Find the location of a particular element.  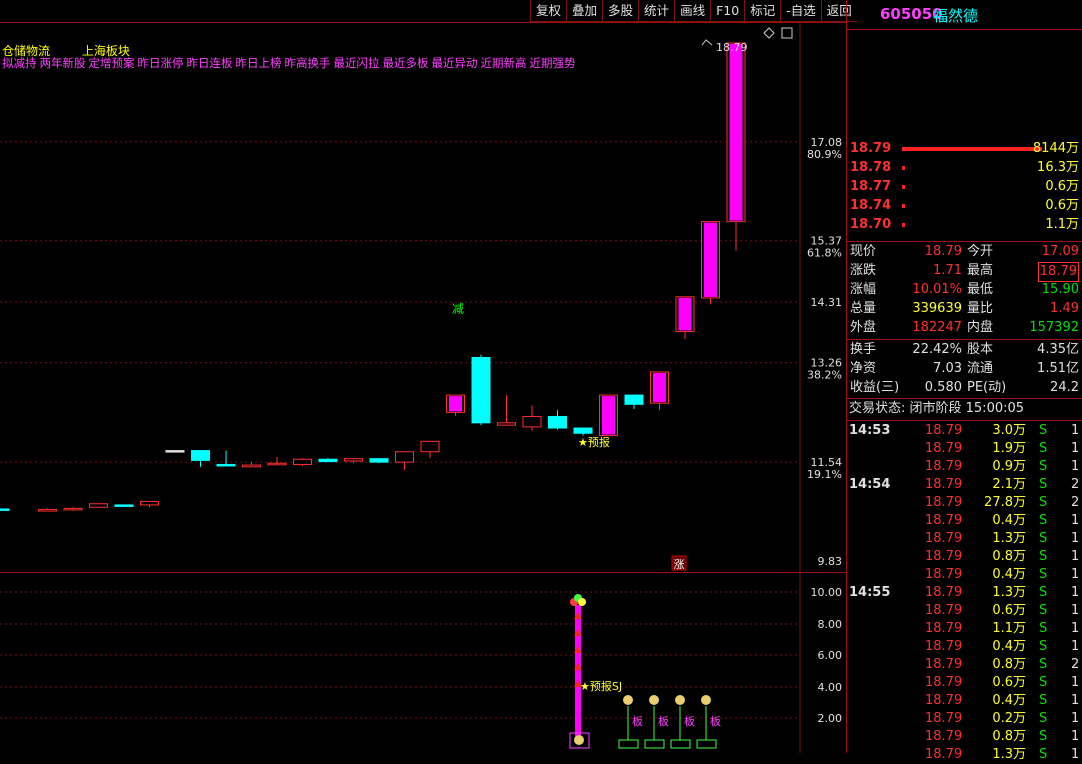

stat-label: 总量 is located at coordinates (863, 308).